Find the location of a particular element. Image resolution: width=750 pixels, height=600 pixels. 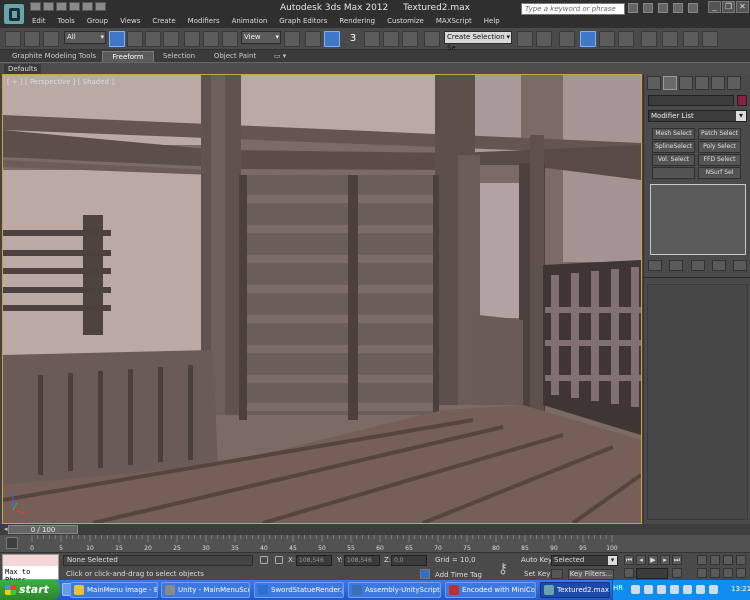

create-tab-icon is located at coordinates (654, 83).